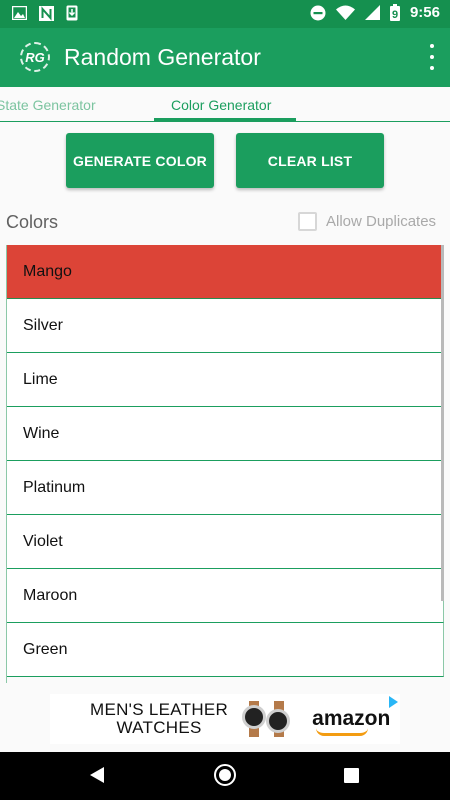 Image resolution: width=450 pixels, height=800 pixels. I want to click on list-item: Platinum, so click(225, 488).